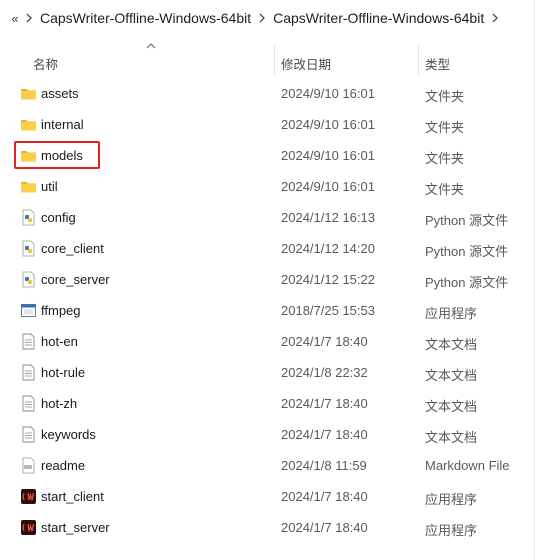  Describe the element at coordinates (267, 93) in the screenshot. I see `file-row-assets: assets 2024/9/10 16:01 文件夹` at that location.